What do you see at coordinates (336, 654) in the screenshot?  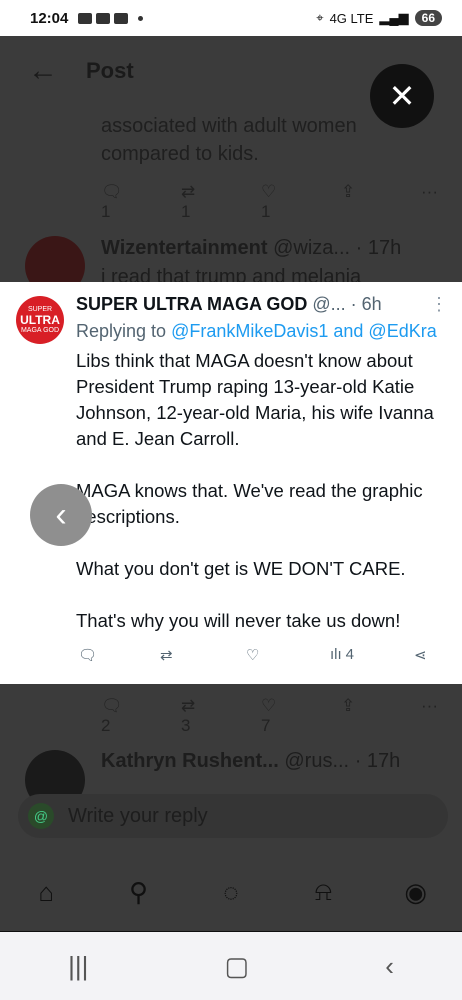 I see `bar-chart-icon: ılı` at bounding box center [336, 654].